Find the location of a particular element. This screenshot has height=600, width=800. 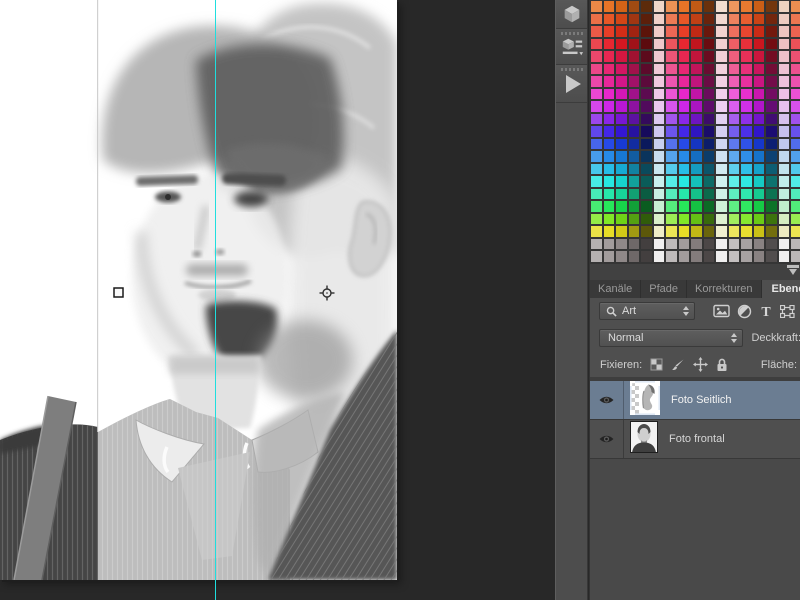

adjustment-layers-filter-icon is located at coordinates (744, 311).